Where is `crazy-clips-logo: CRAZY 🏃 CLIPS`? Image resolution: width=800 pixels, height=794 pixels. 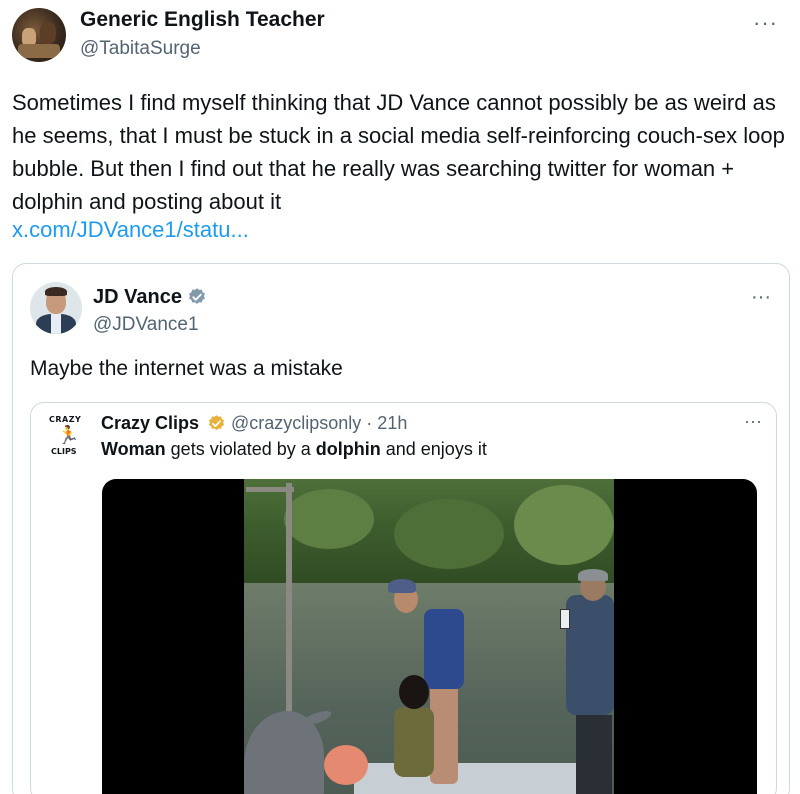 crazy-clips-logo: CRAZY 🏃 CLIPS is located at coordinates (66, 436).